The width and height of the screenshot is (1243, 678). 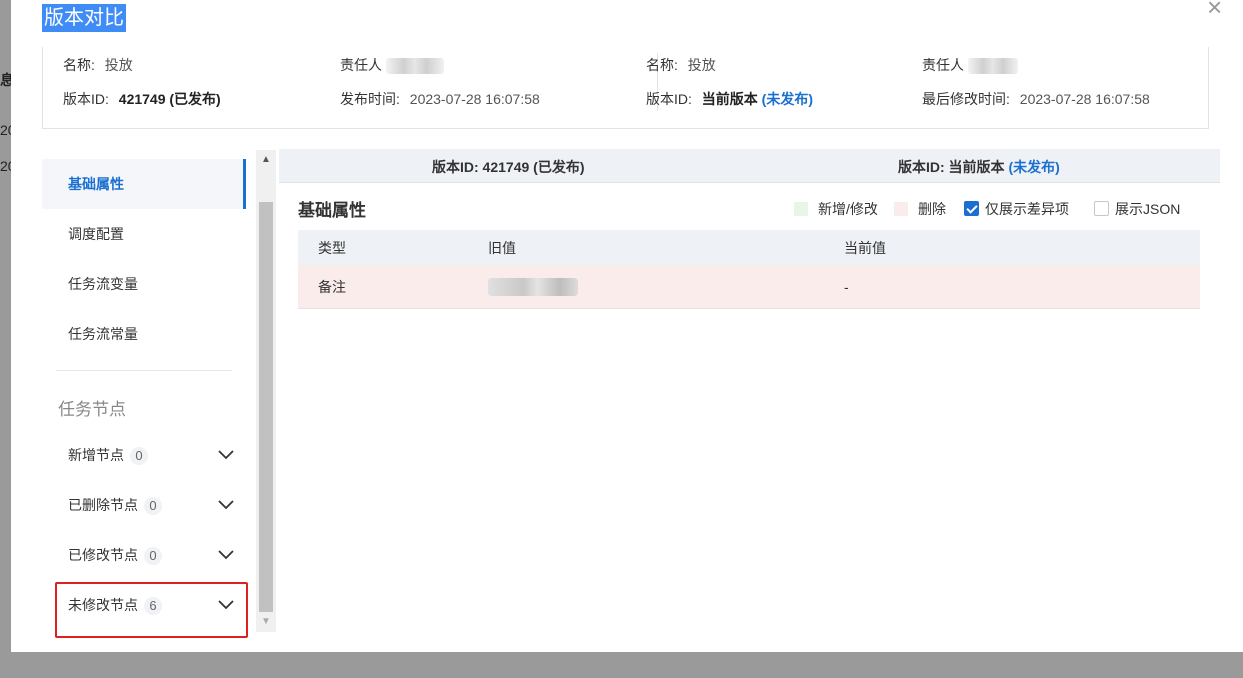 I want to click on sidebar-scrollbar: ▲ ▼, so click(x=266, y=391).